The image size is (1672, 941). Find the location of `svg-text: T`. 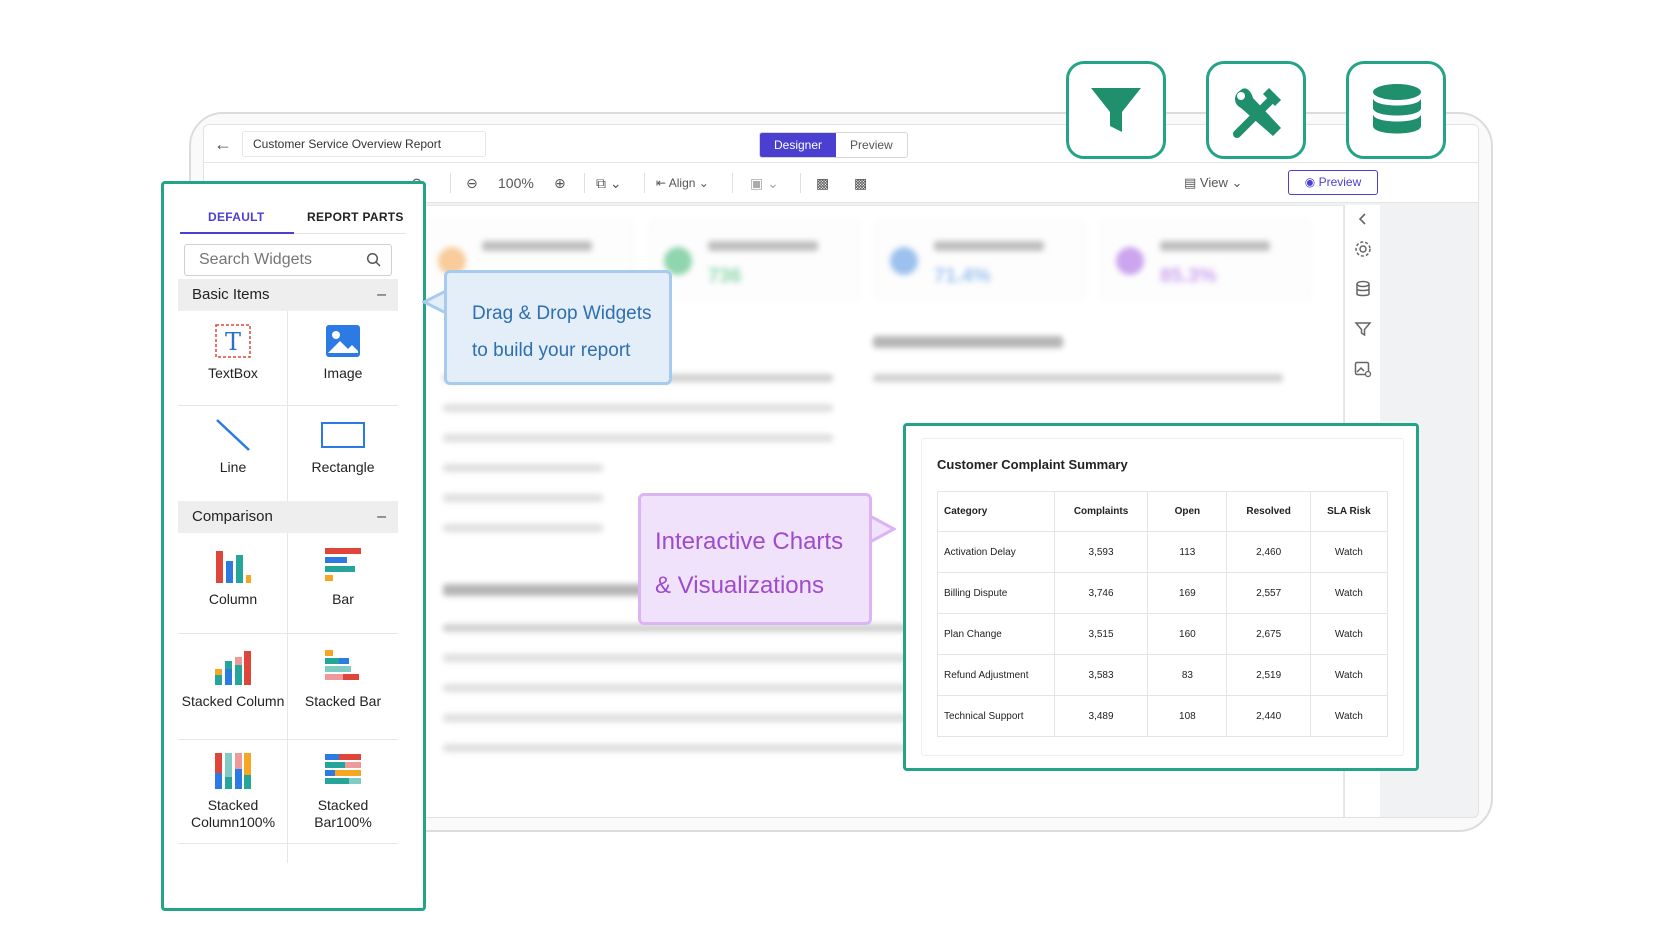

svg-text: T is located at coordinates (233, 342).